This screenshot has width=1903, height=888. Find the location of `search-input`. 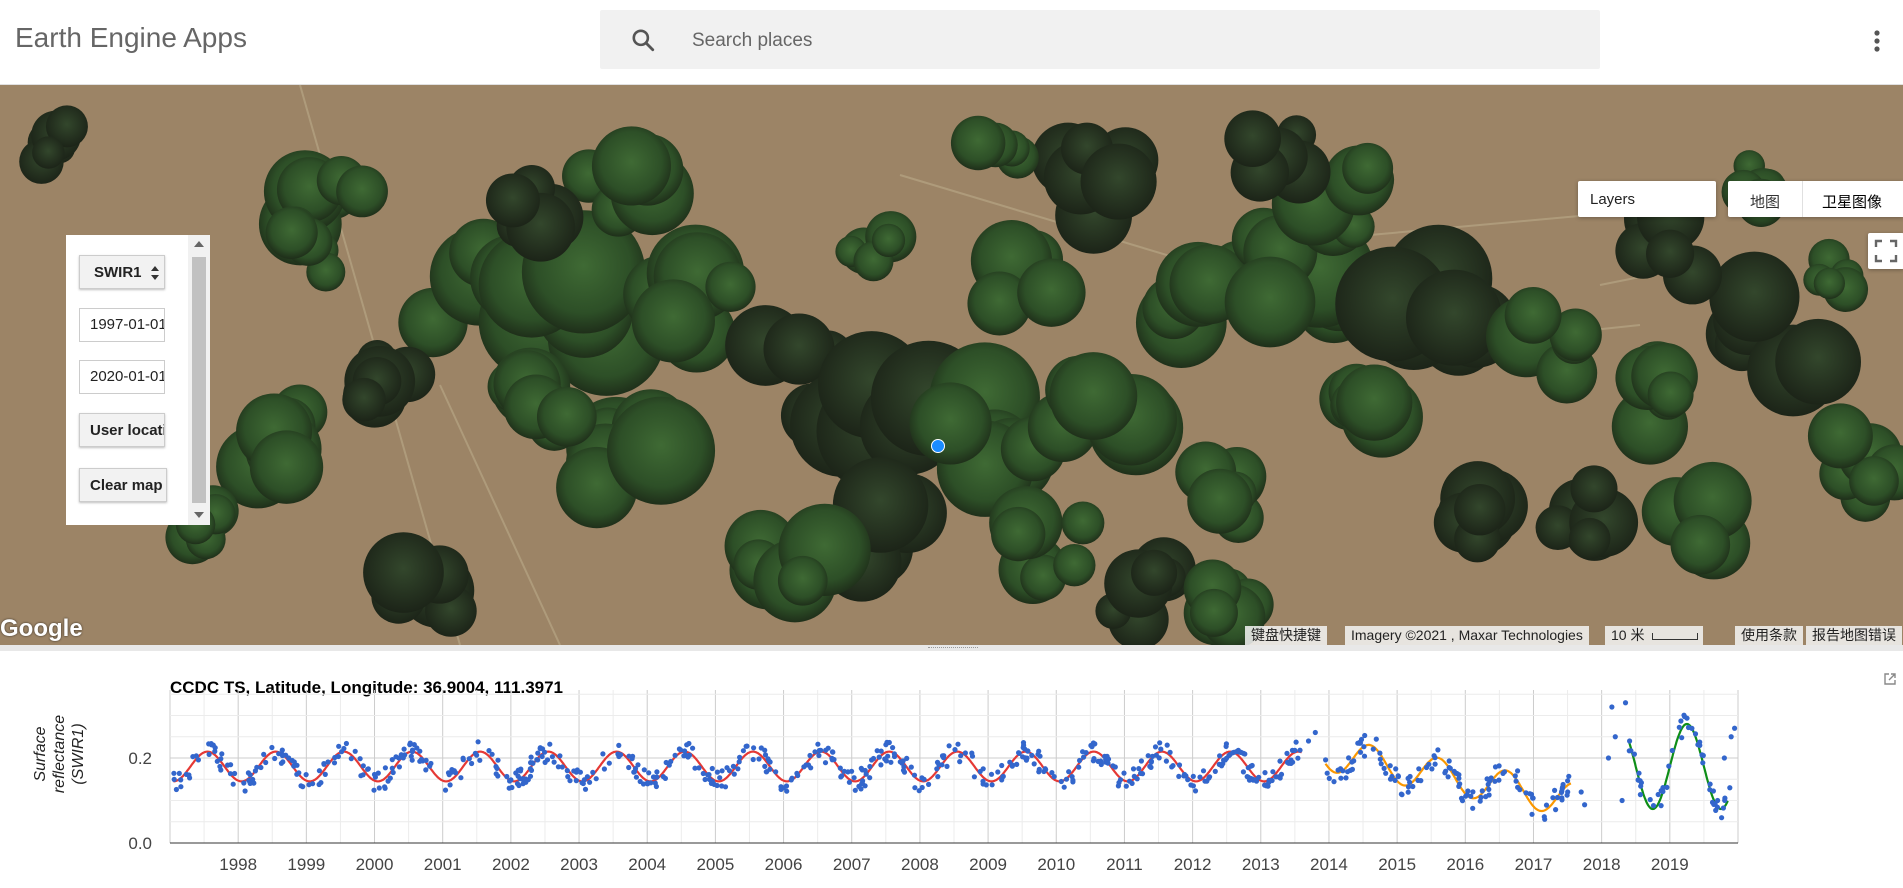

search-input is located at coordinates (1132, 41).